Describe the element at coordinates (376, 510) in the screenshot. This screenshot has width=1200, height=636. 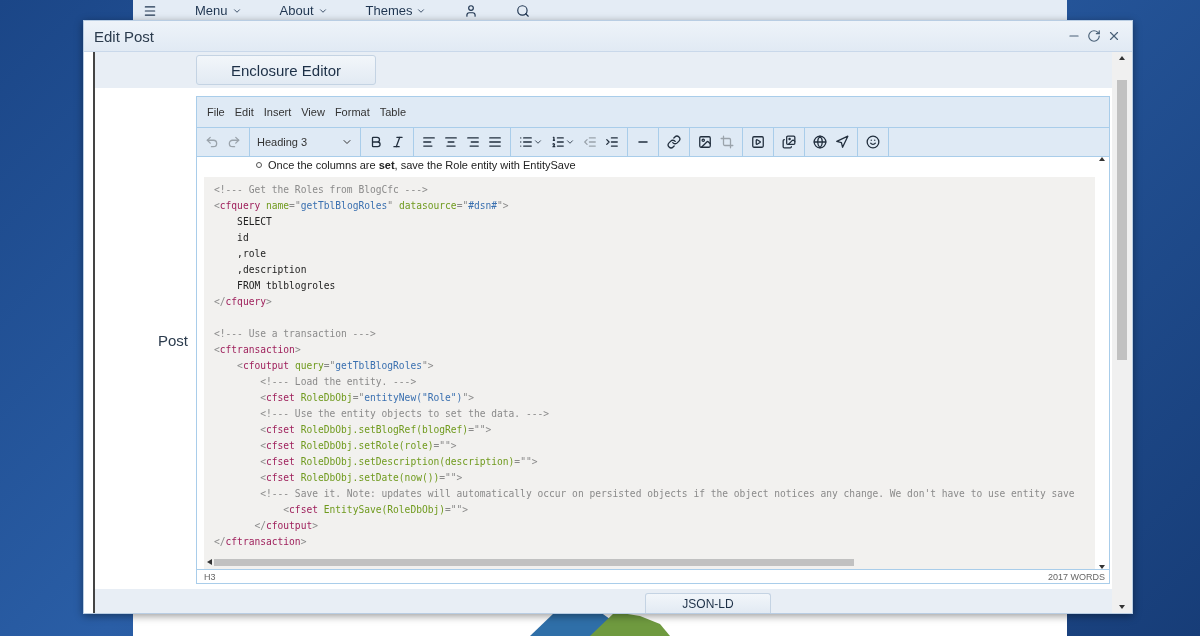
I see `code-line: <cfset EntitySave(RoleDbObj)="">` at that location.